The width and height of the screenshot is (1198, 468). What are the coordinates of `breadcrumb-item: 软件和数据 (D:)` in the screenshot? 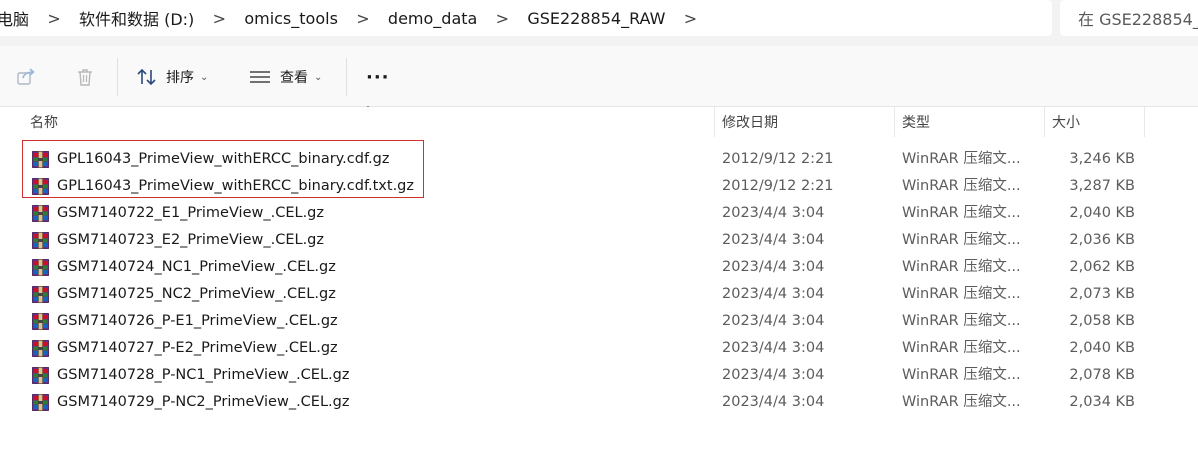 It's located at (136, 18).